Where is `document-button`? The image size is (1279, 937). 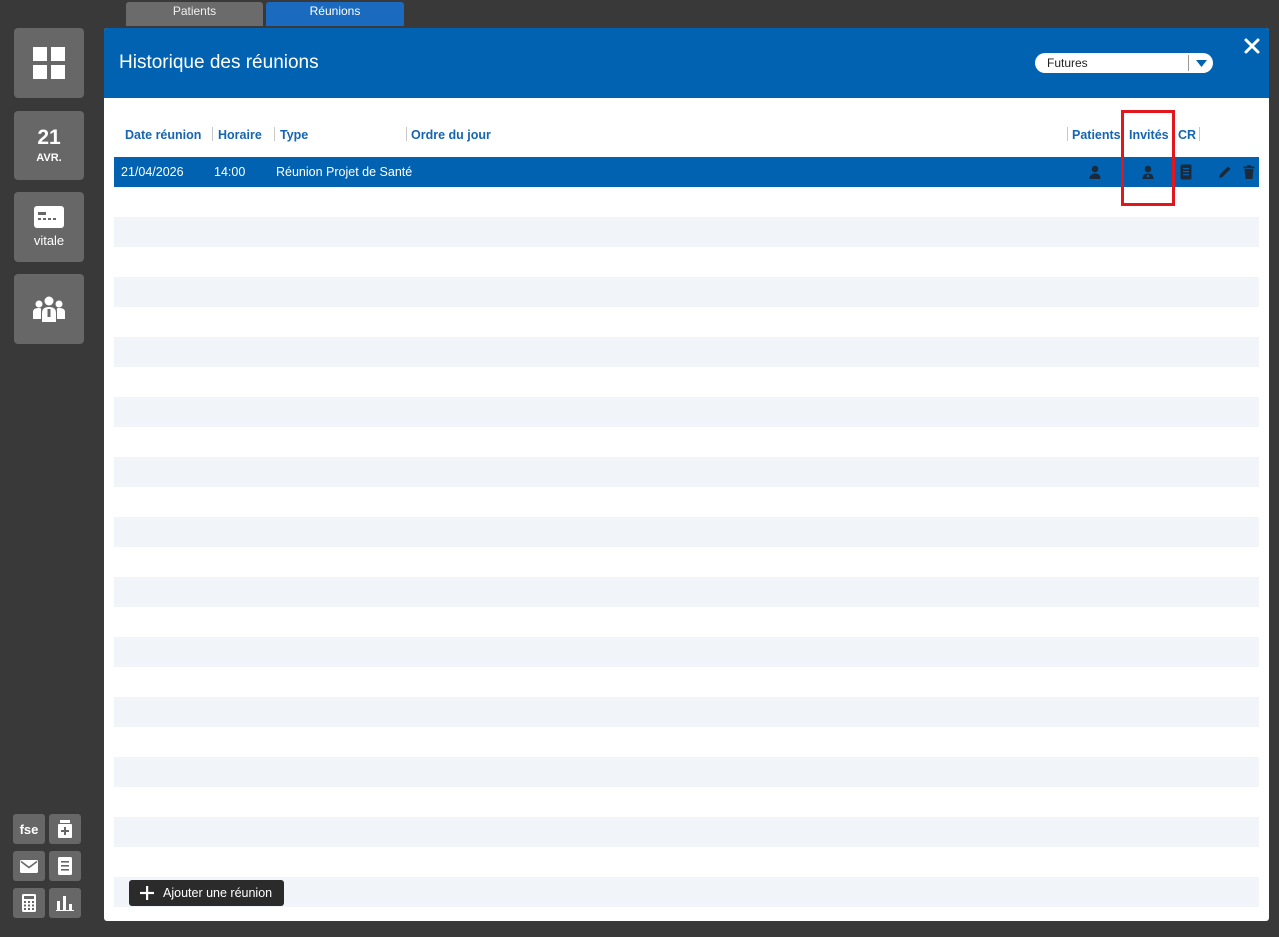 document-button is located at coordinates (65, 866).